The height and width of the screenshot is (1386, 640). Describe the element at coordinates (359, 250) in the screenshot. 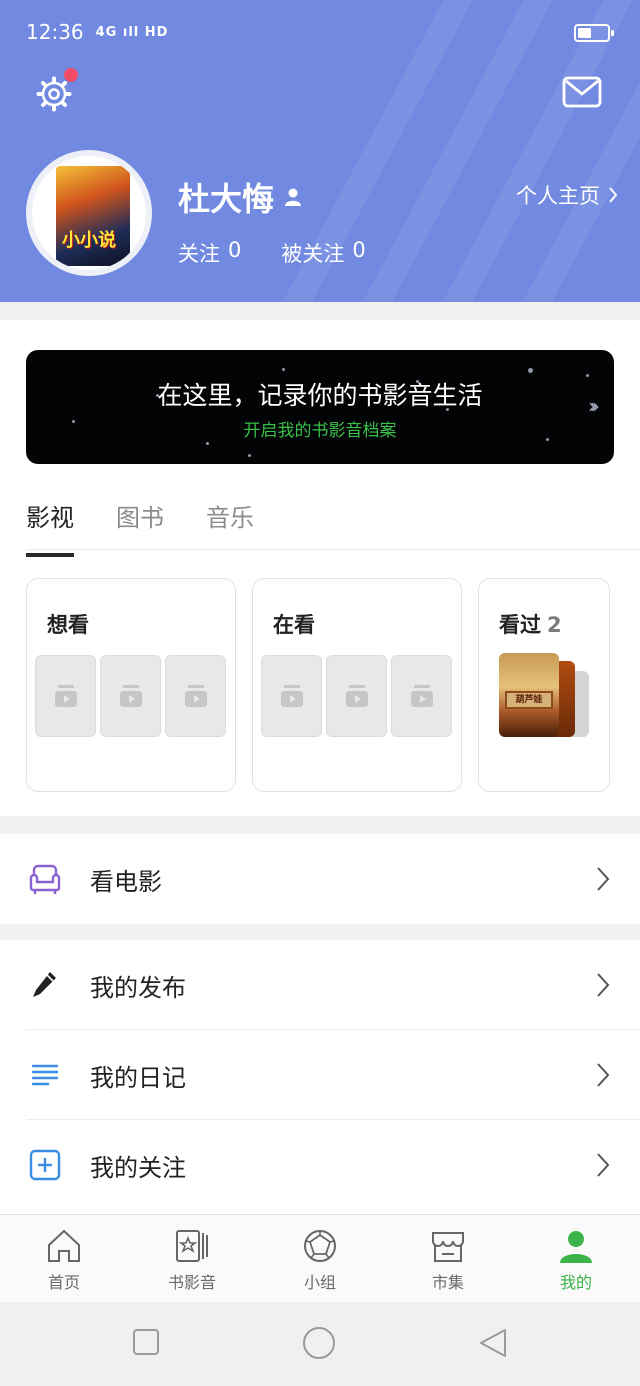

I see `followers-count: 0` at that location.